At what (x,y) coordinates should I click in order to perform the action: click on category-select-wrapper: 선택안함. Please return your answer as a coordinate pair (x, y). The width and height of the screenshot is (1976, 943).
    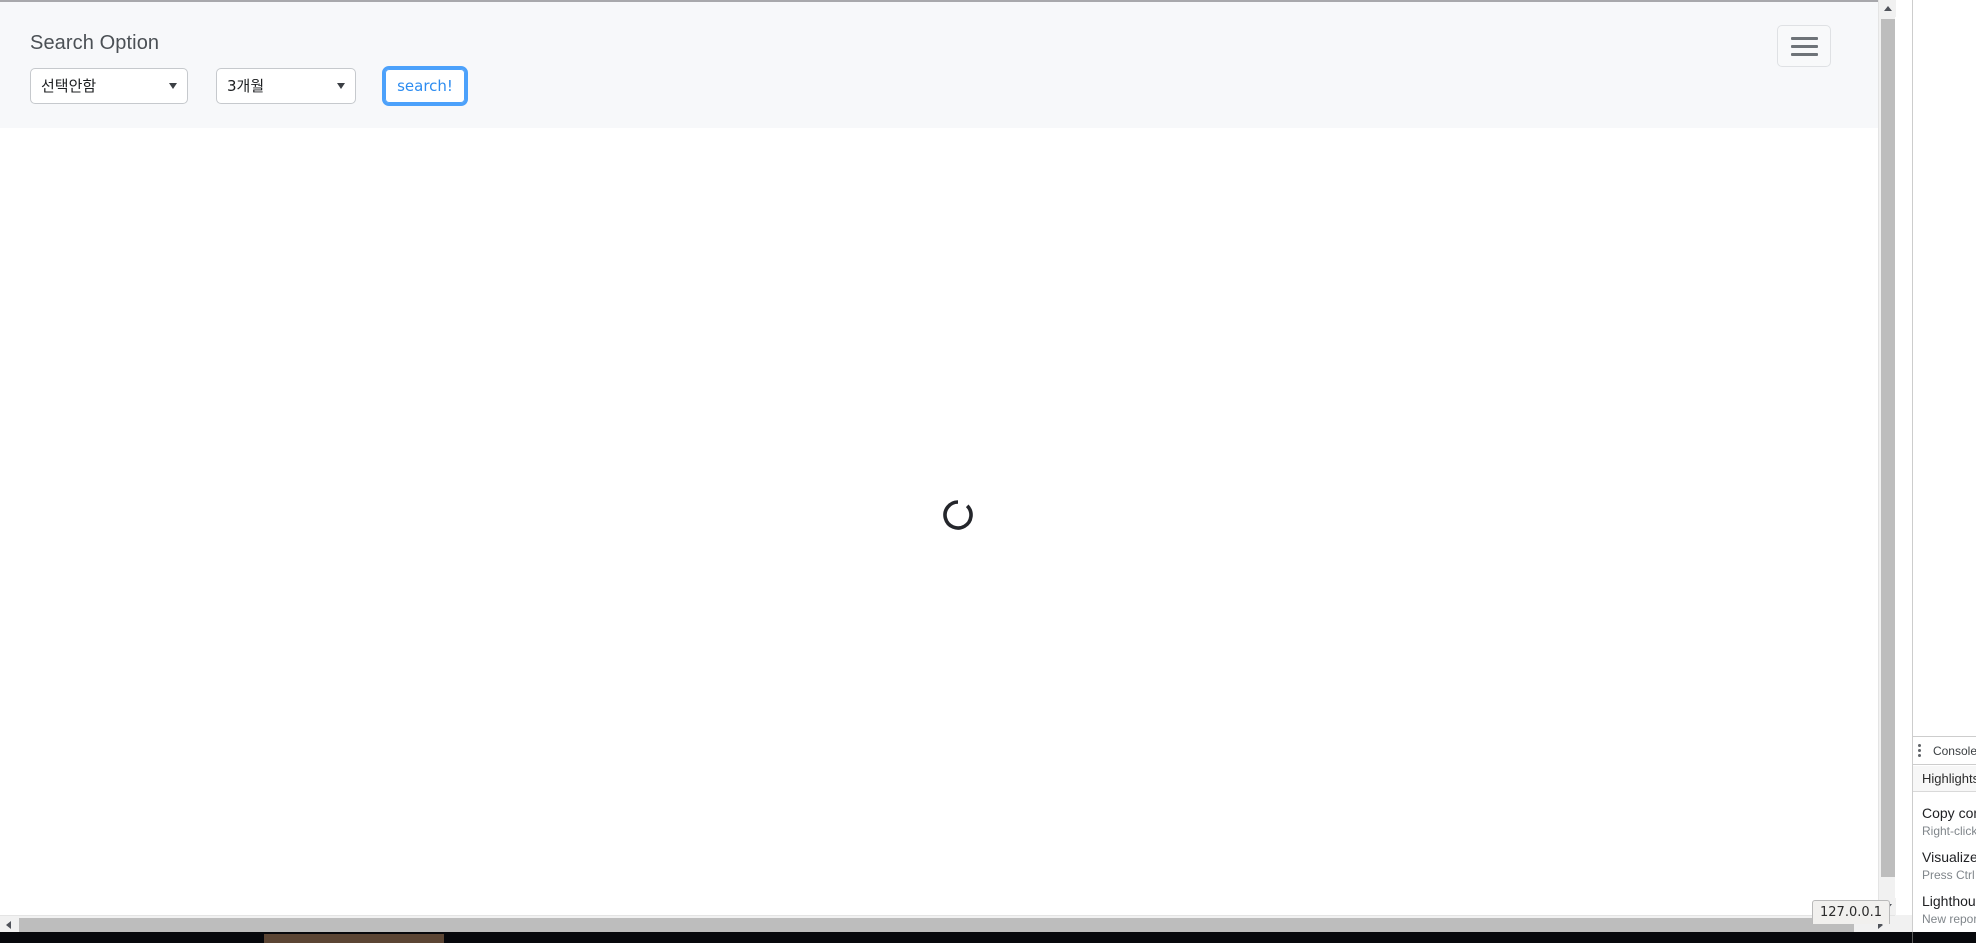
    Looking at the image, I should click on (109, 86).